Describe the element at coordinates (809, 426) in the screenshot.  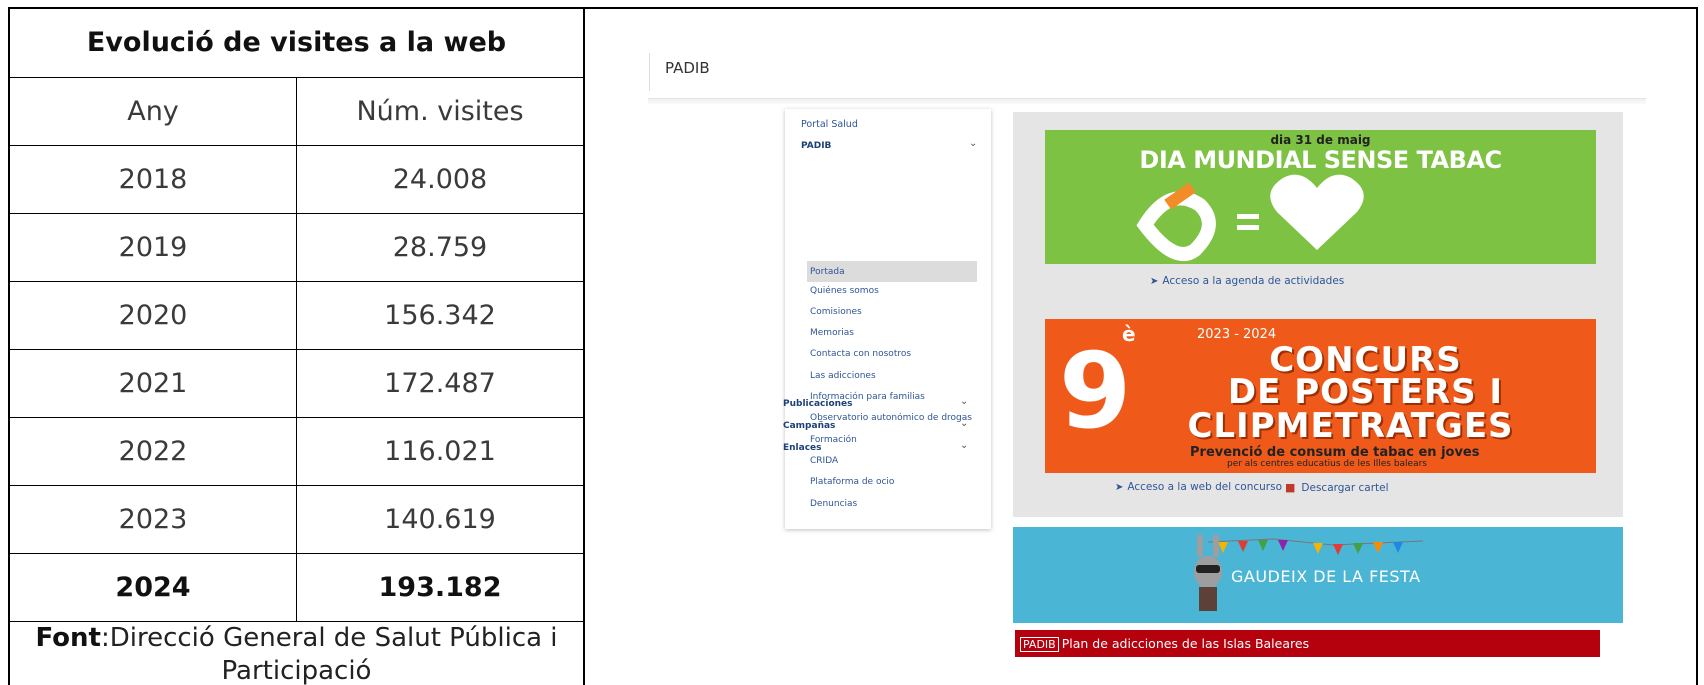
I see `sidebar-section-campanas: Campañas` at that location.